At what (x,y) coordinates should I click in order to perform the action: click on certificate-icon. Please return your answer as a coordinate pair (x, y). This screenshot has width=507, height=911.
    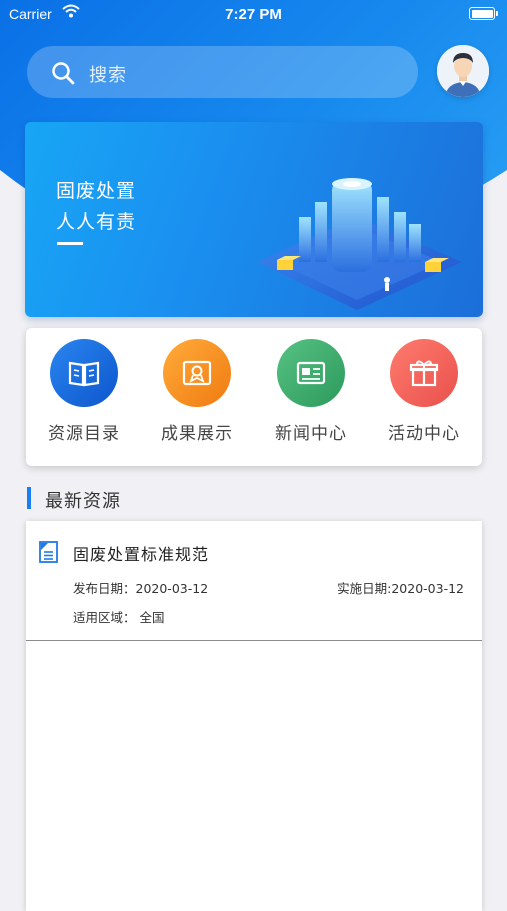
    Looking at the image, I should click on (197, 373).